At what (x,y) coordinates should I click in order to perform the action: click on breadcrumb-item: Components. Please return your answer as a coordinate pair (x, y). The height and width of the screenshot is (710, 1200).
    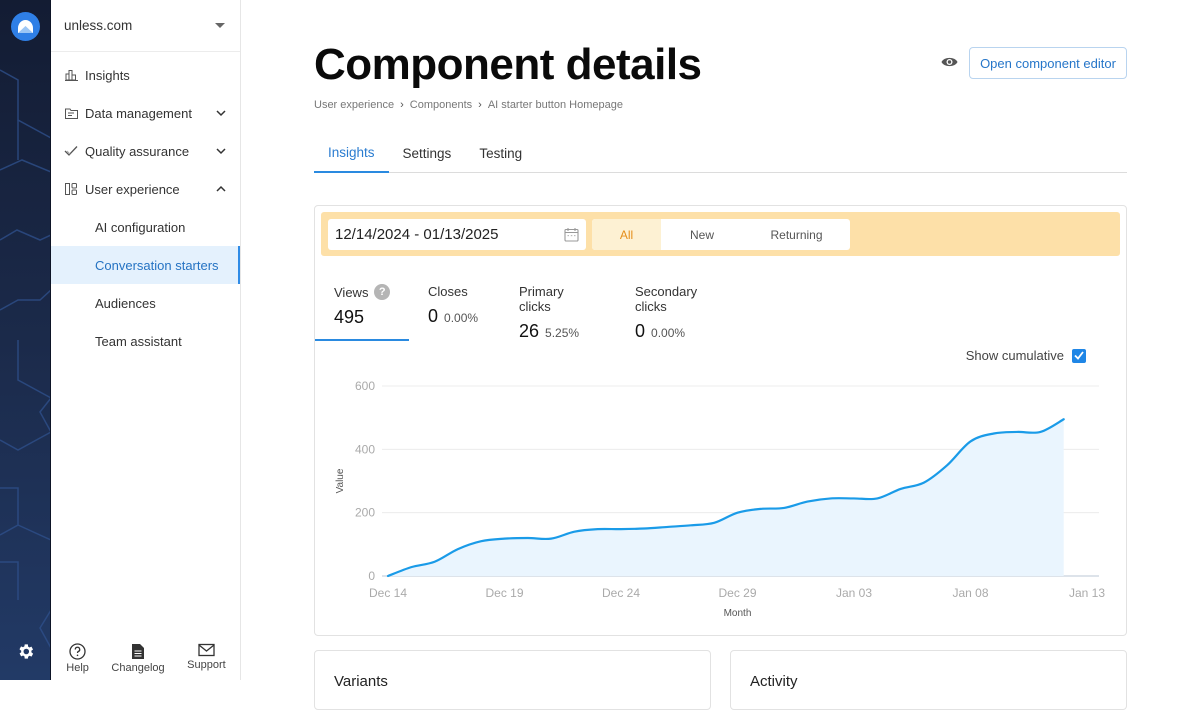
    Looking at the image, I should click on (441, 105).